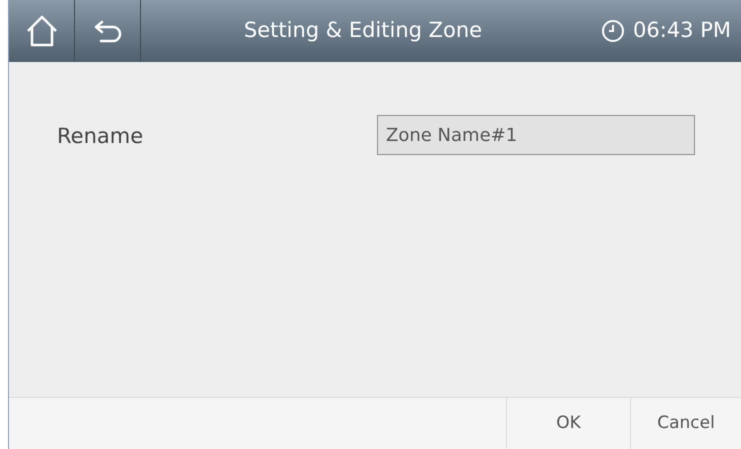 Image resolution: width=741 pixels, height=449 pixels. What do you see at coordinates (613, 31) in the screenshot?
I see `clock-icon` at bounding box center [613, 31].